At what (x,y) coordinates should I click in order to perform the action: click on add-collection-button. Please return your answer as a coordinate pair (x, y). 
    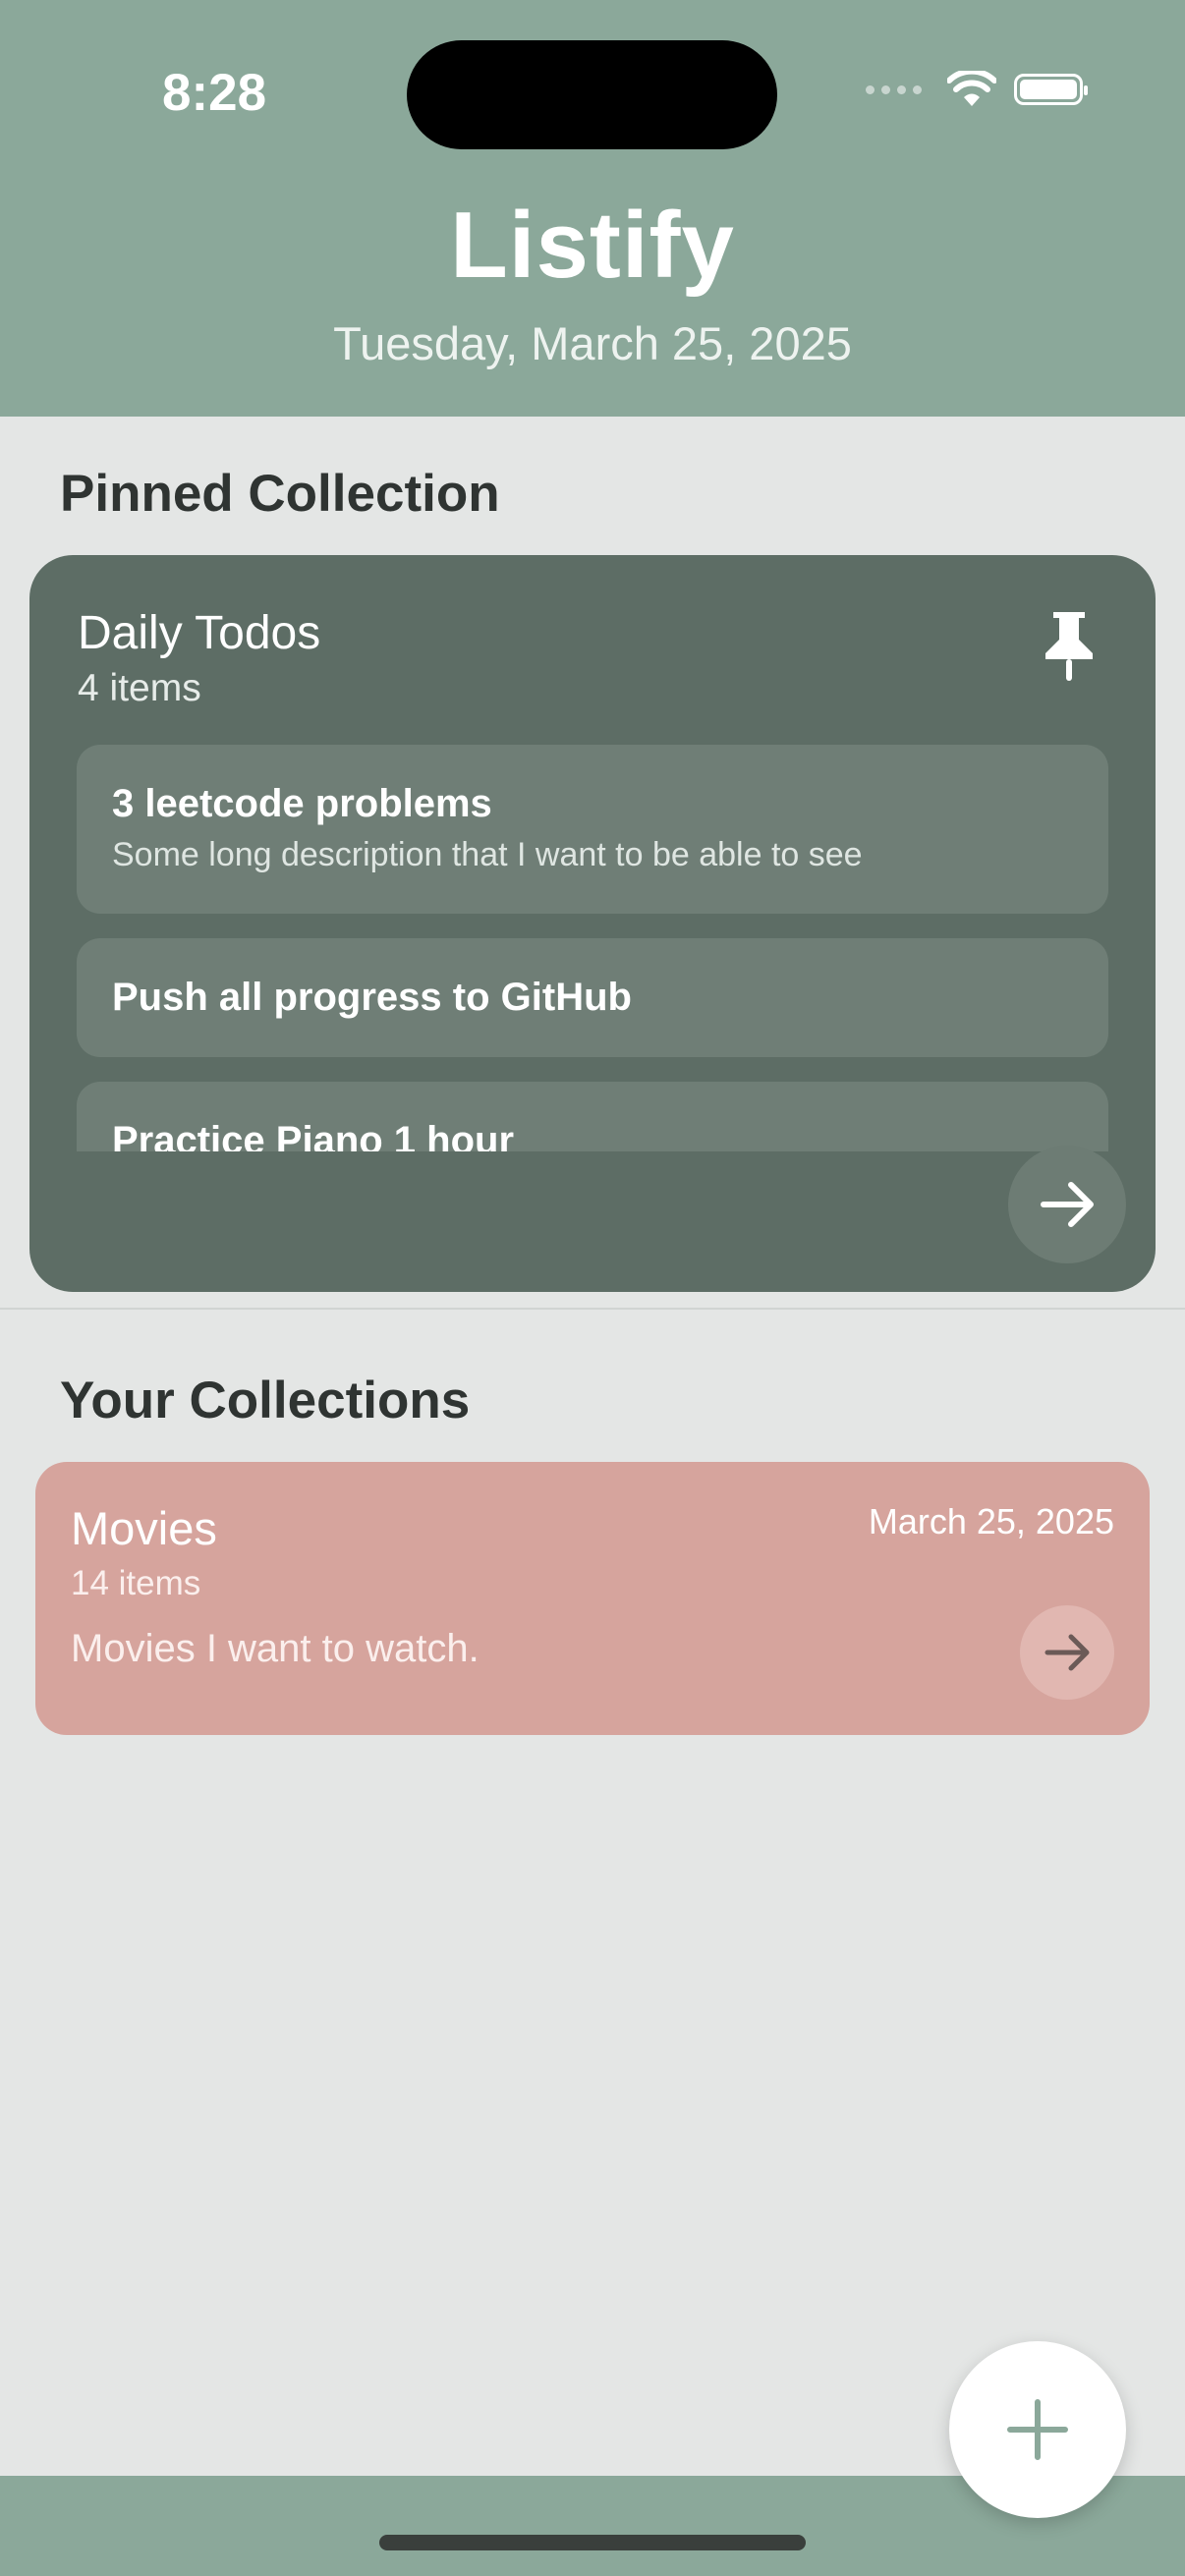
    Looking at the image, I should click on (1038, 2429).